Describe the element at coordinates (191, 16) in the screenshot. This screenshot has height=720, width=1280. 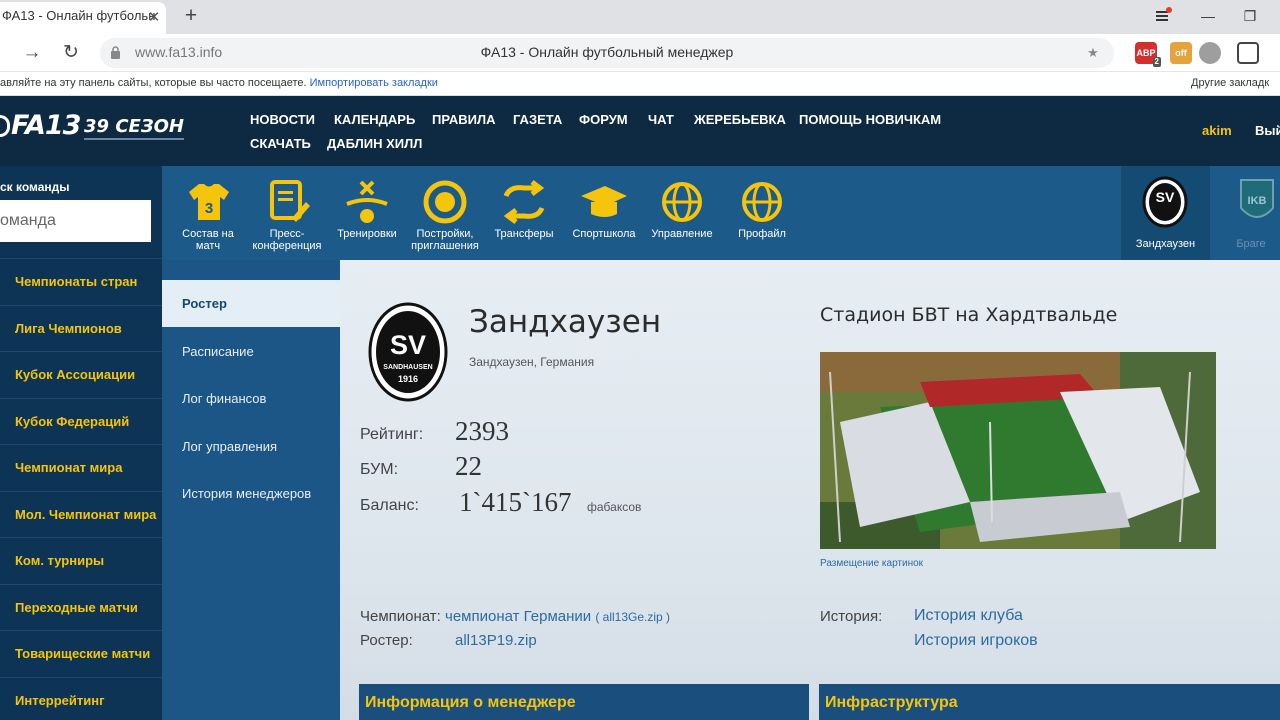
I see `new-tab-button: +` at that location.